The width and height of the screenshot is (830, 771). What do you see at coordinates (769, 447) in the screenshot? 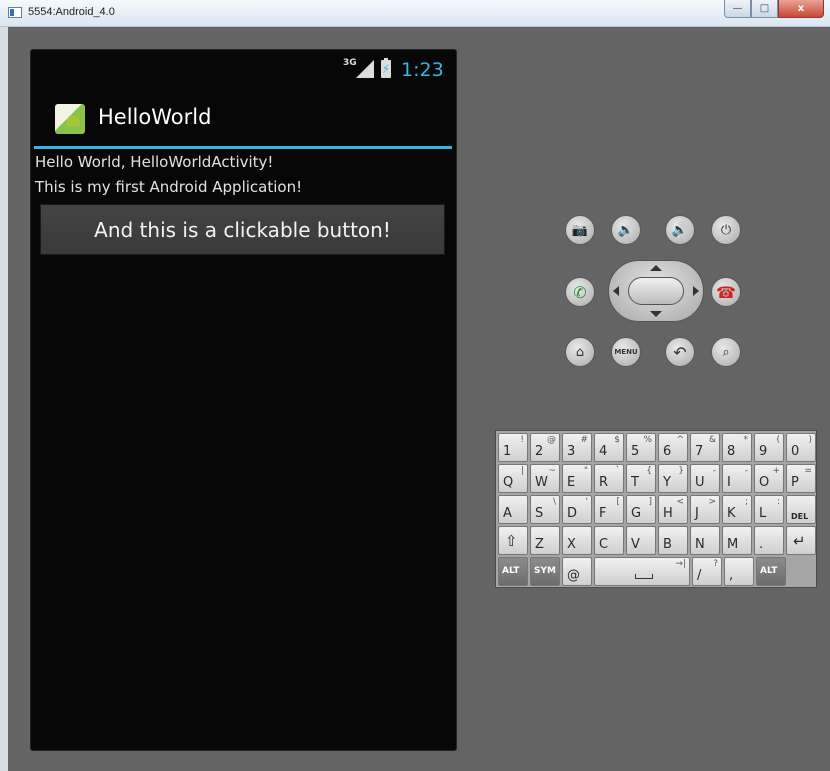
I see `key-9: 9(` at bounding box center [769, 447].